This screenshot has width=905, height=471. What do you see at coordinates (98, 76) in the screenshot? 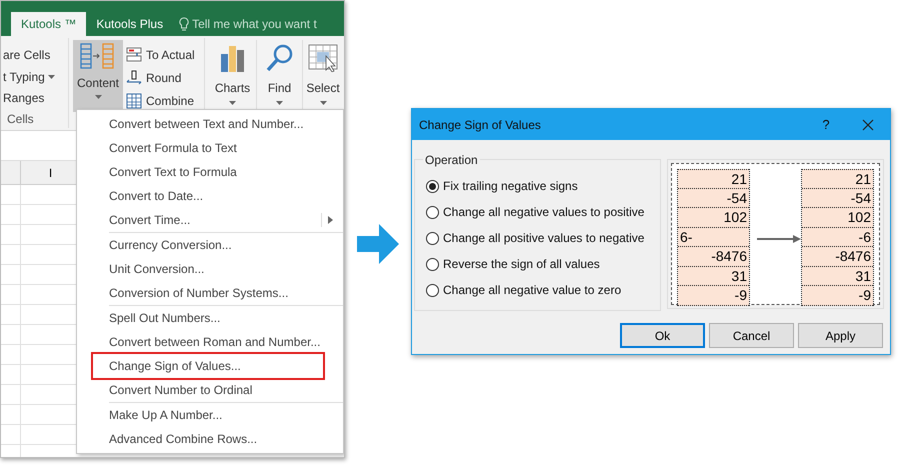
I see `content-button: Content` at bounding box center [98, 76].